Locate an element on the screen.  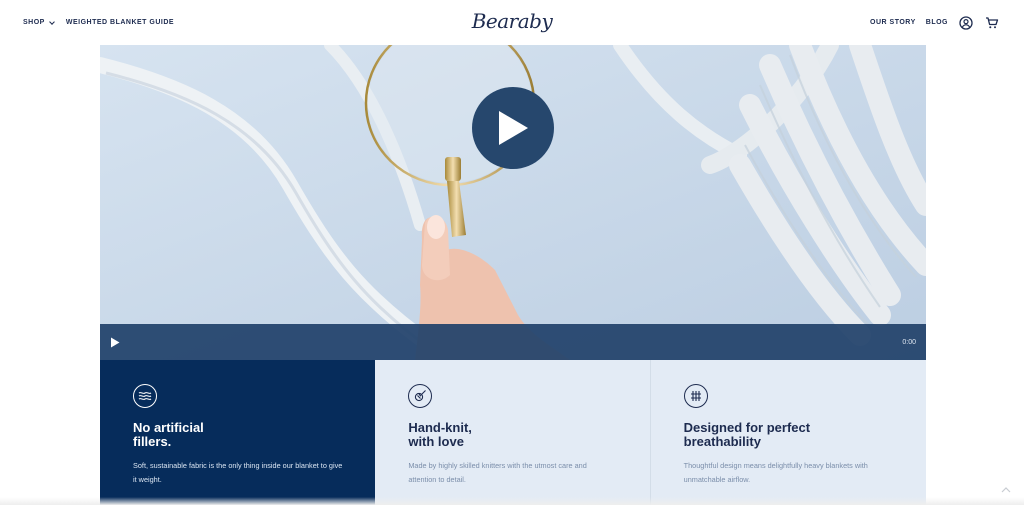
feature-title: Designed for perfect breathability is located at coordinates (747, 434).